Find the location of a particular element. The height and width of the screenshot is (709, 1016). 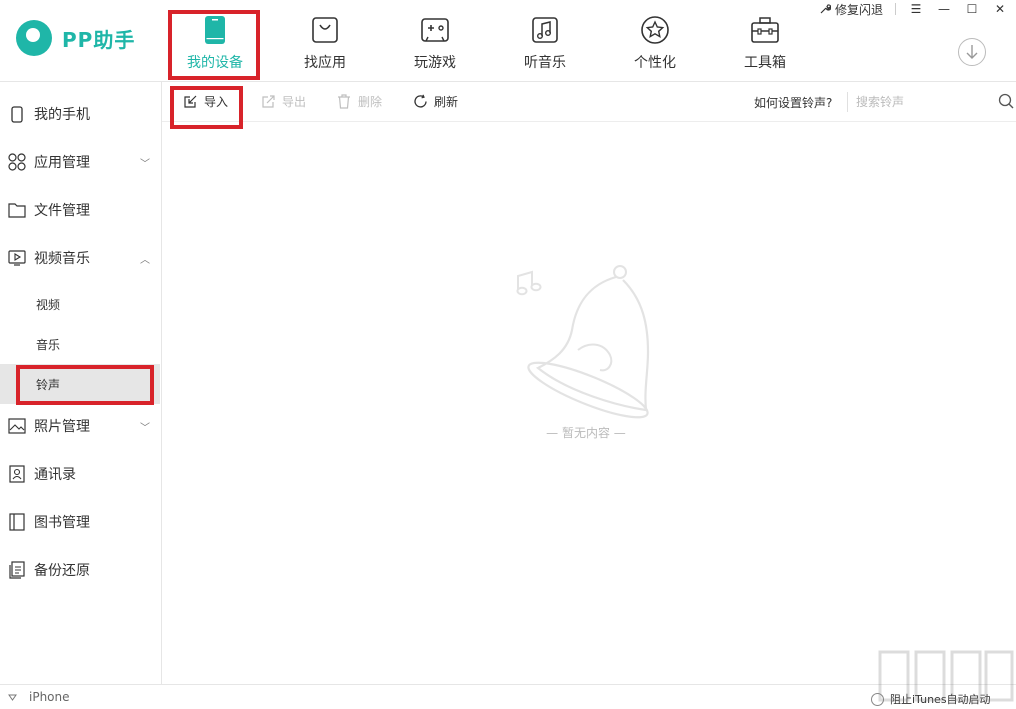

device-name: iPhone is located at coordinates (49, 697).